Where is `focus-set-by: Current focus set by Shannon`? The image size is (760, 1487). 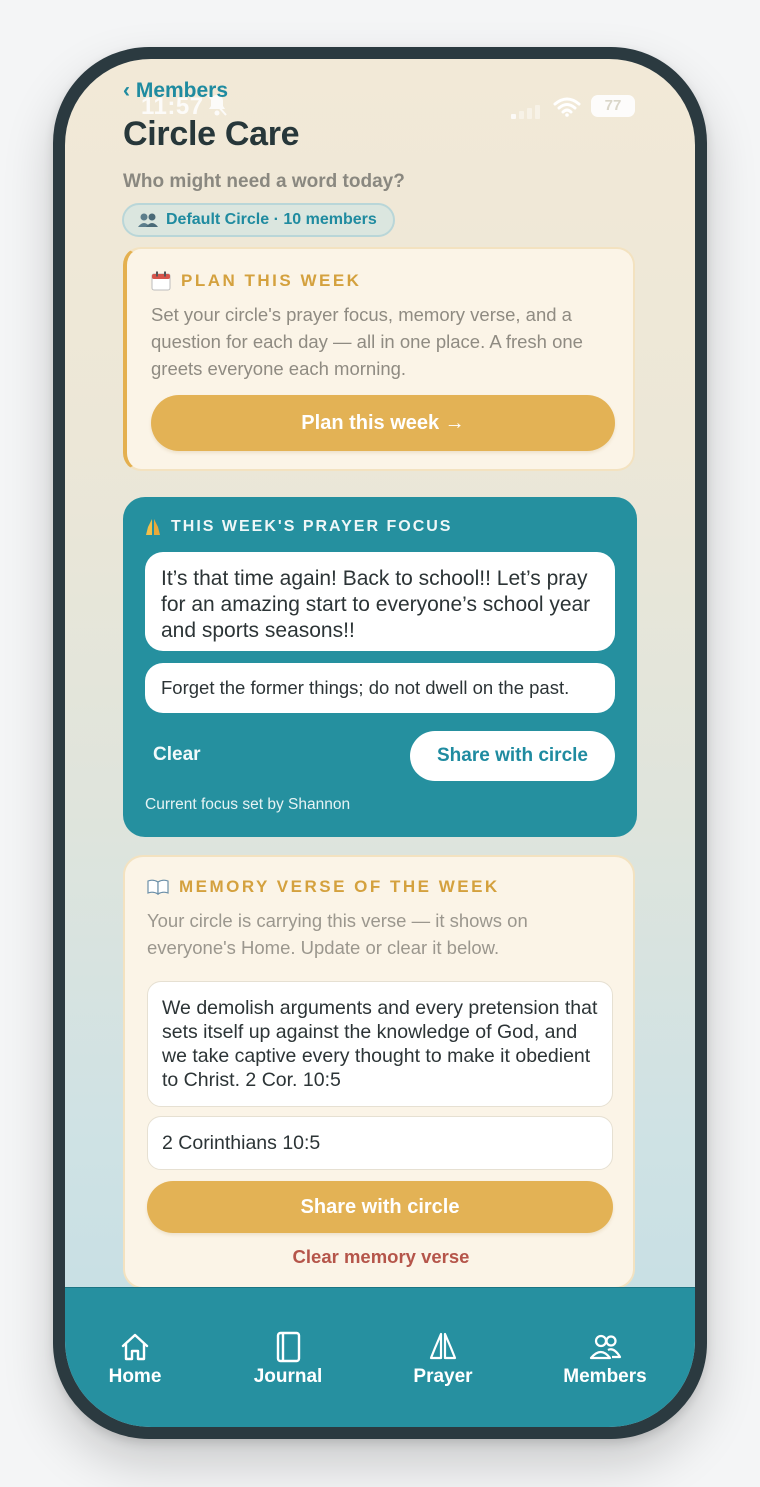 focus-set-by: Current focus set by Shannon is located at coordinates (248, 804).